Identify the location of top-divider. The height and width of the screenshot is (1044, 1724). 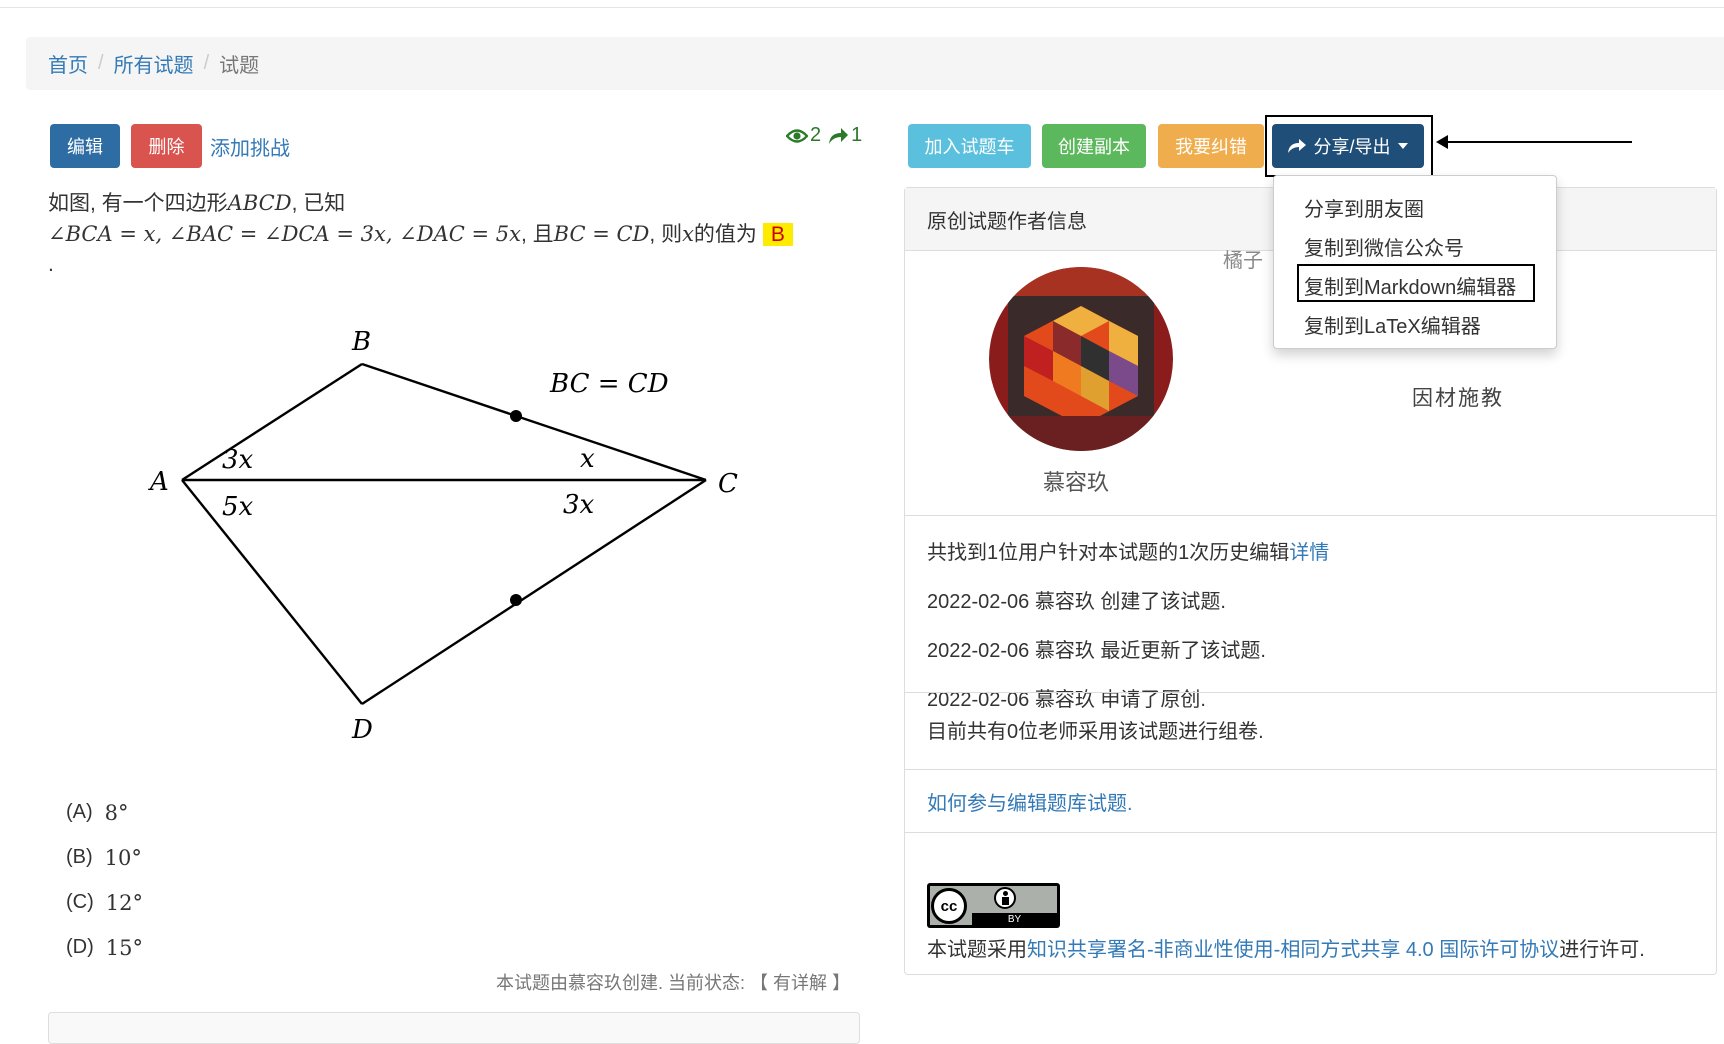
(862, 7).